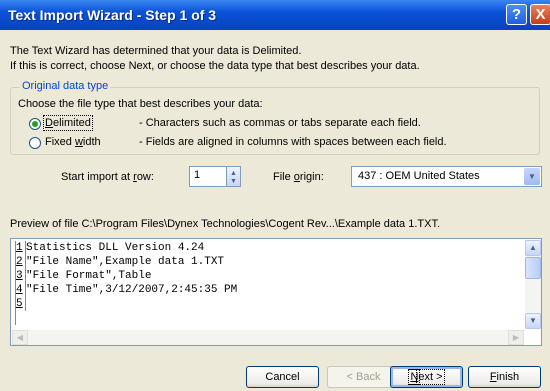 Image resolution: width=550 pixels, height=391 pixels. What do you see at coordinates (282, 377) in the screenshot?
I see `cancel-button: Cancel` at bounding box center [282, 377].